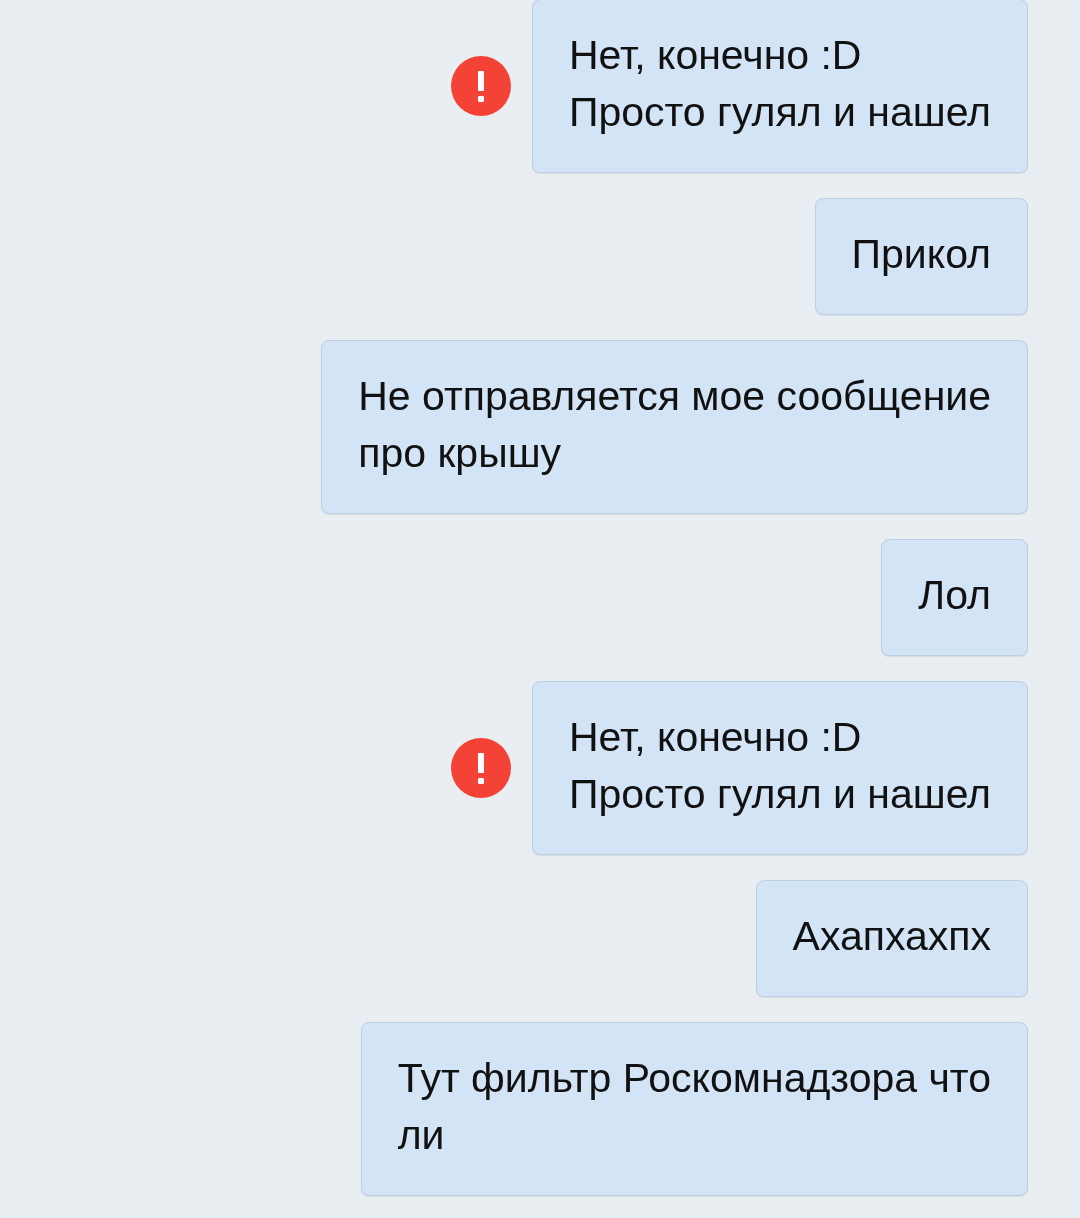 The image size is (1080, 1218). What do you see at coordinates (954, 597) in the screenshot?
I see `message-bubble: Лол` at bounding box center [954, 597].